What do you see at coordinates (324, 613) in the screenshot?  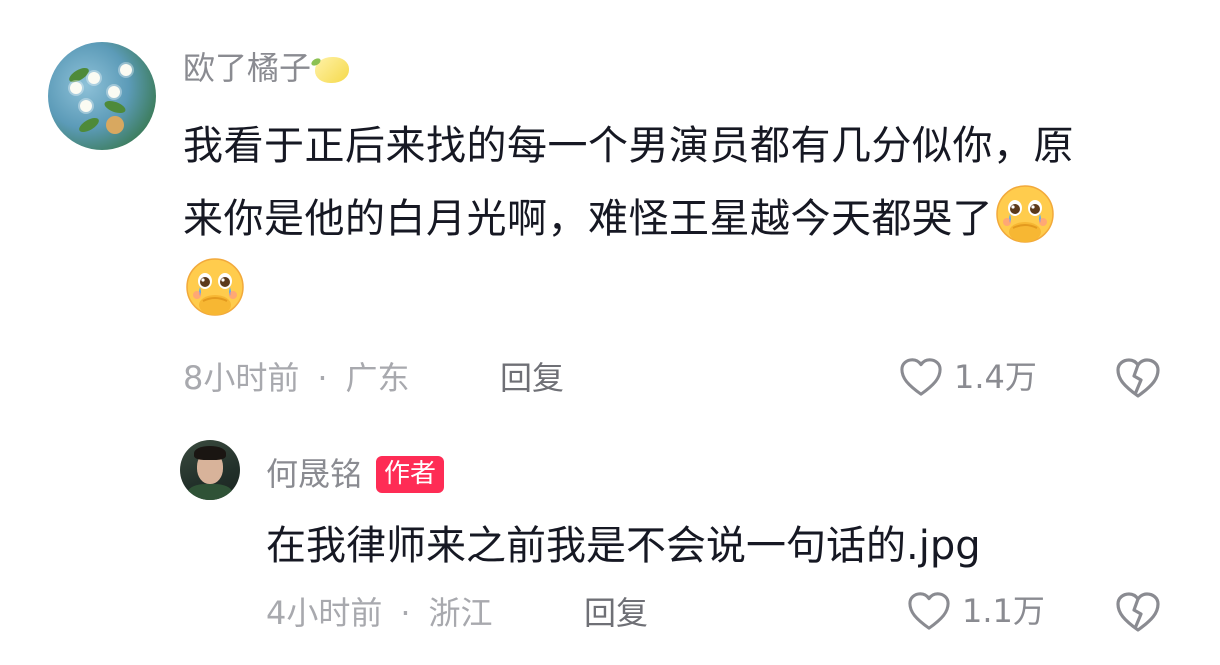 I see `reply-time: 4小时前` at bounding box center [324, 613].